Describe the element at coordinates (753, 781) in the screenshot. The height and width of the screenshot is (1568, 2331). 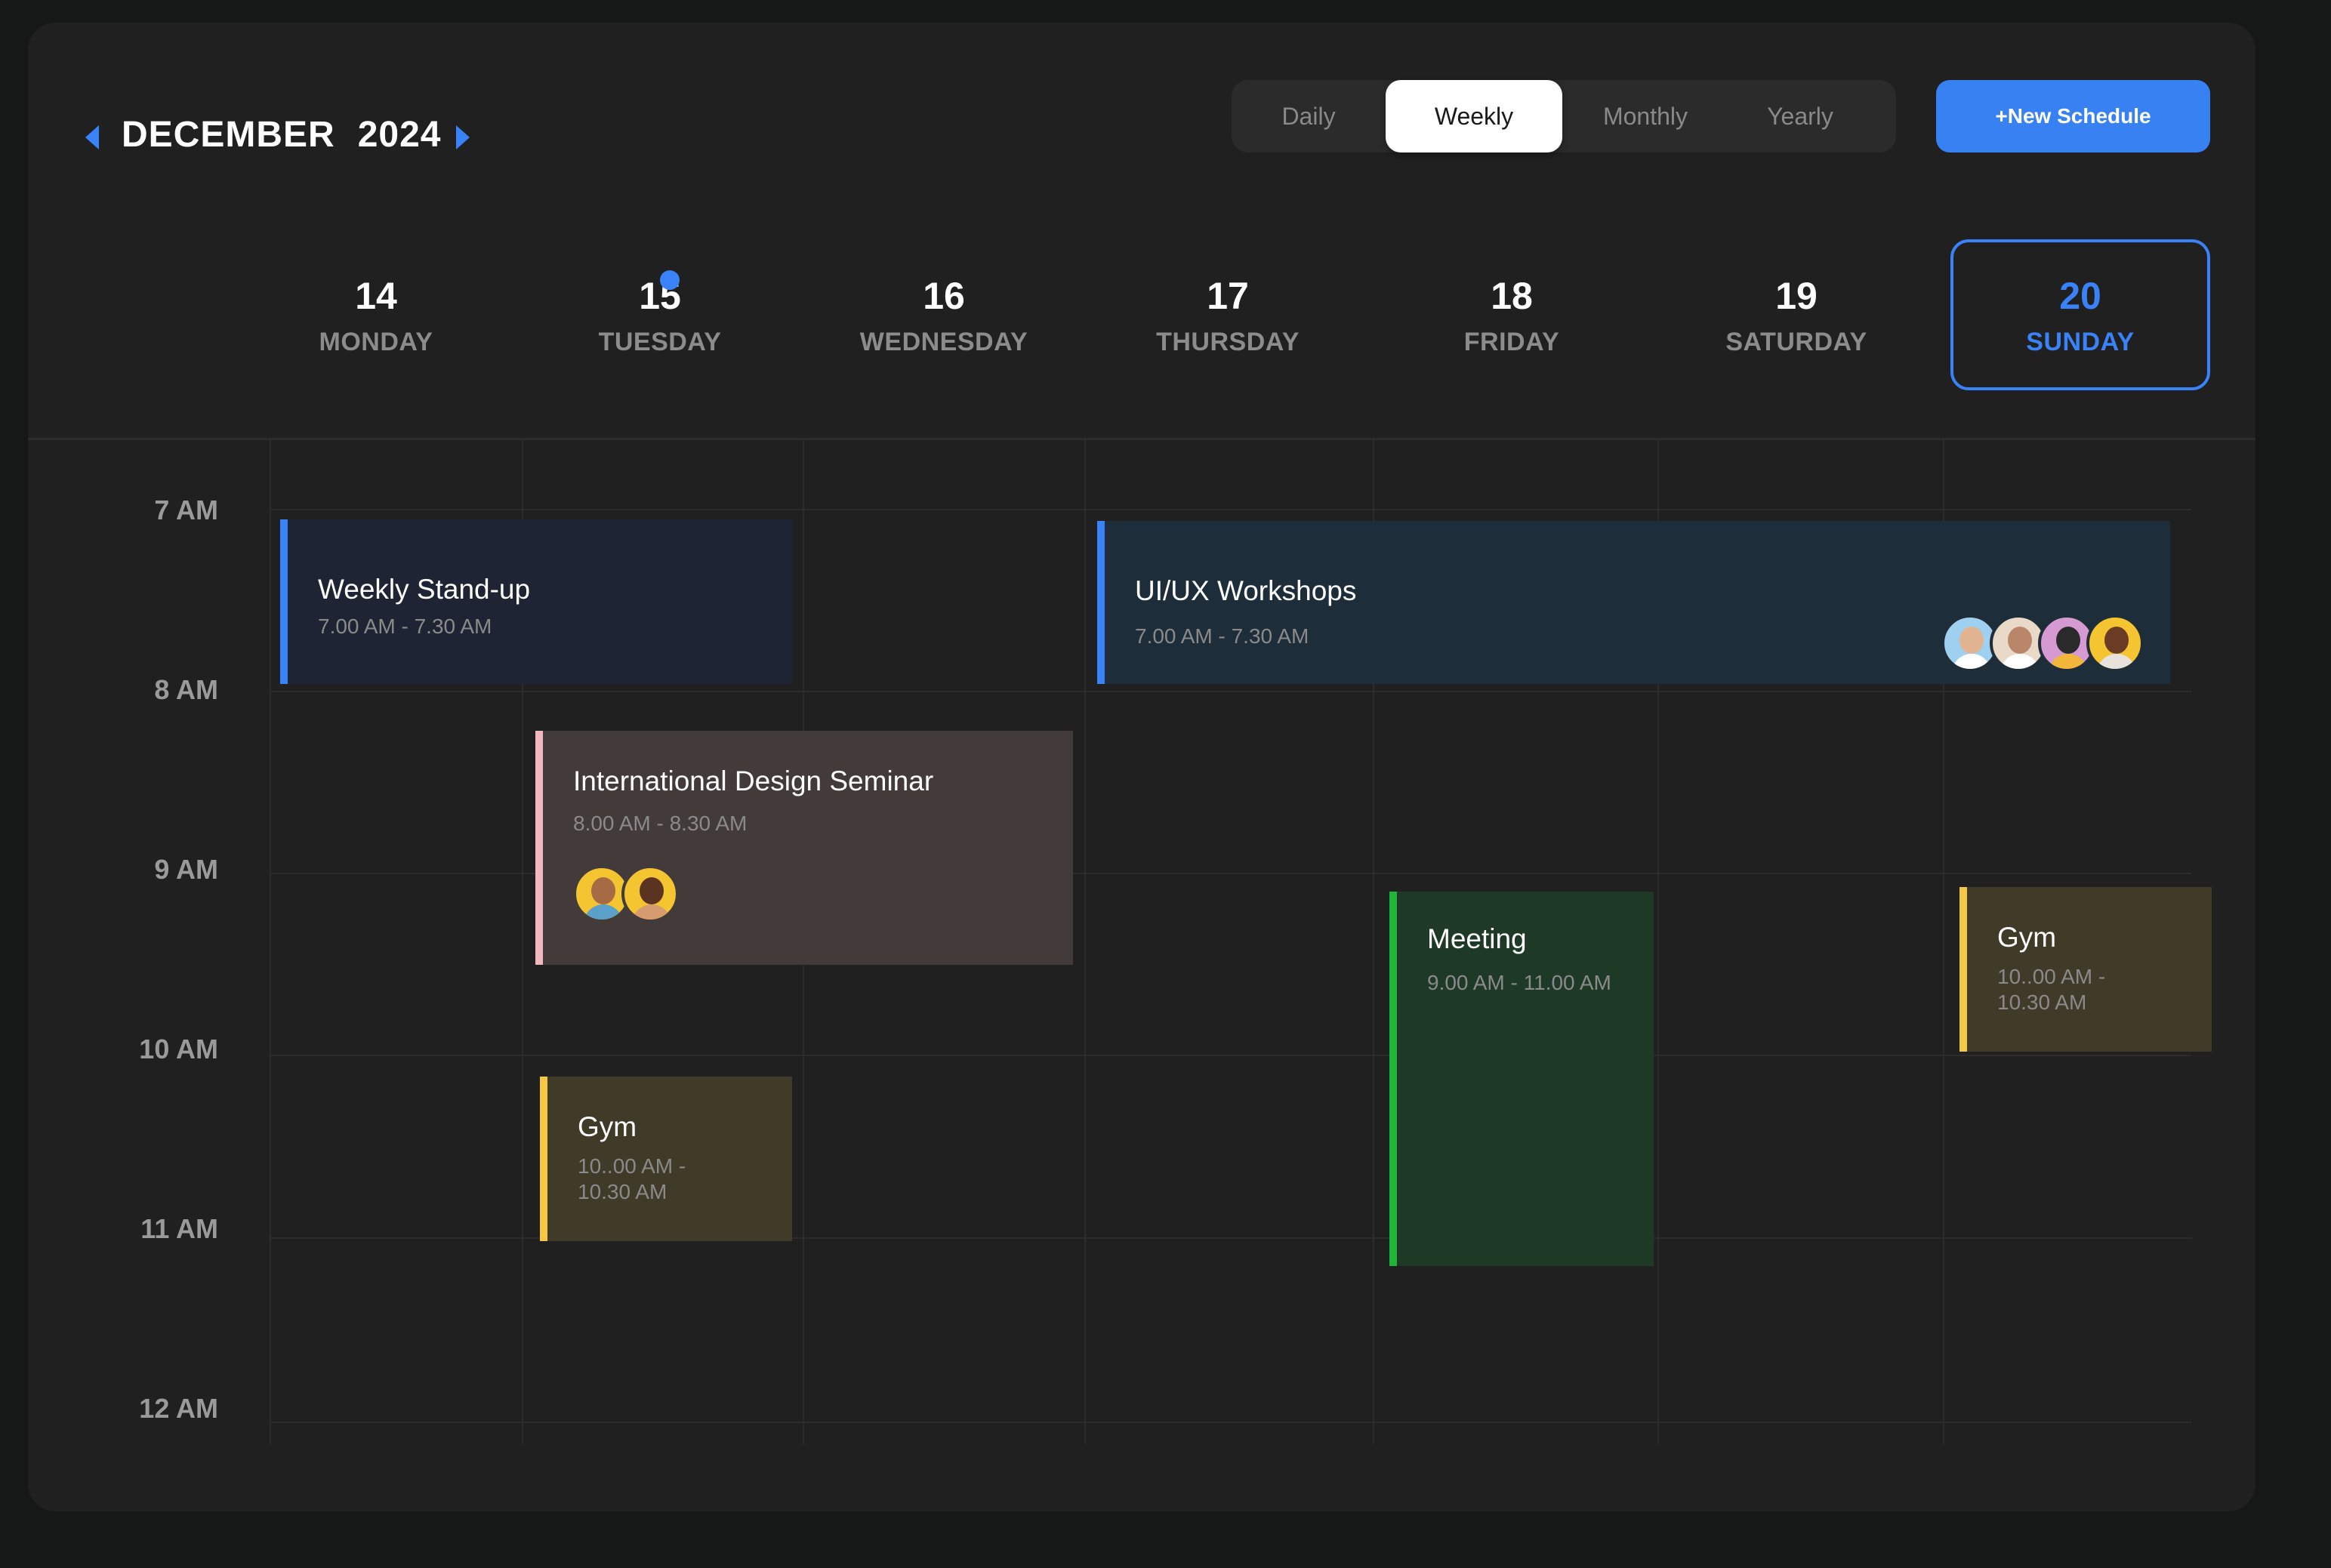
I see `event-title: International Design Seminar` at that location.